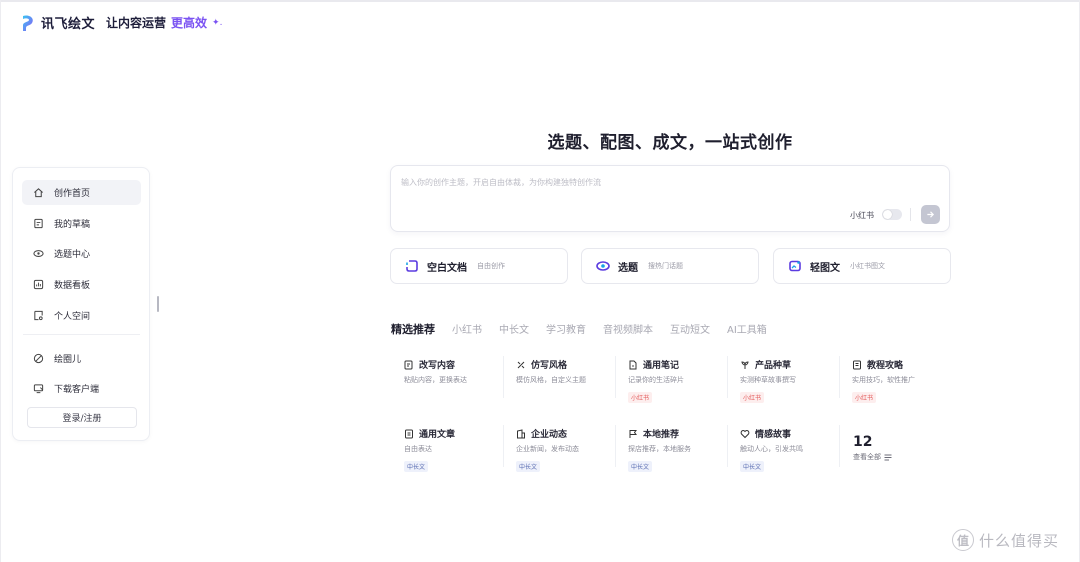 Image resolution: width=1080 pixels, height=562 pixels. What do you see at coordinates (863, 442) in the screenshot?
I see `template-count: 12` at bounding box center [863, 442].